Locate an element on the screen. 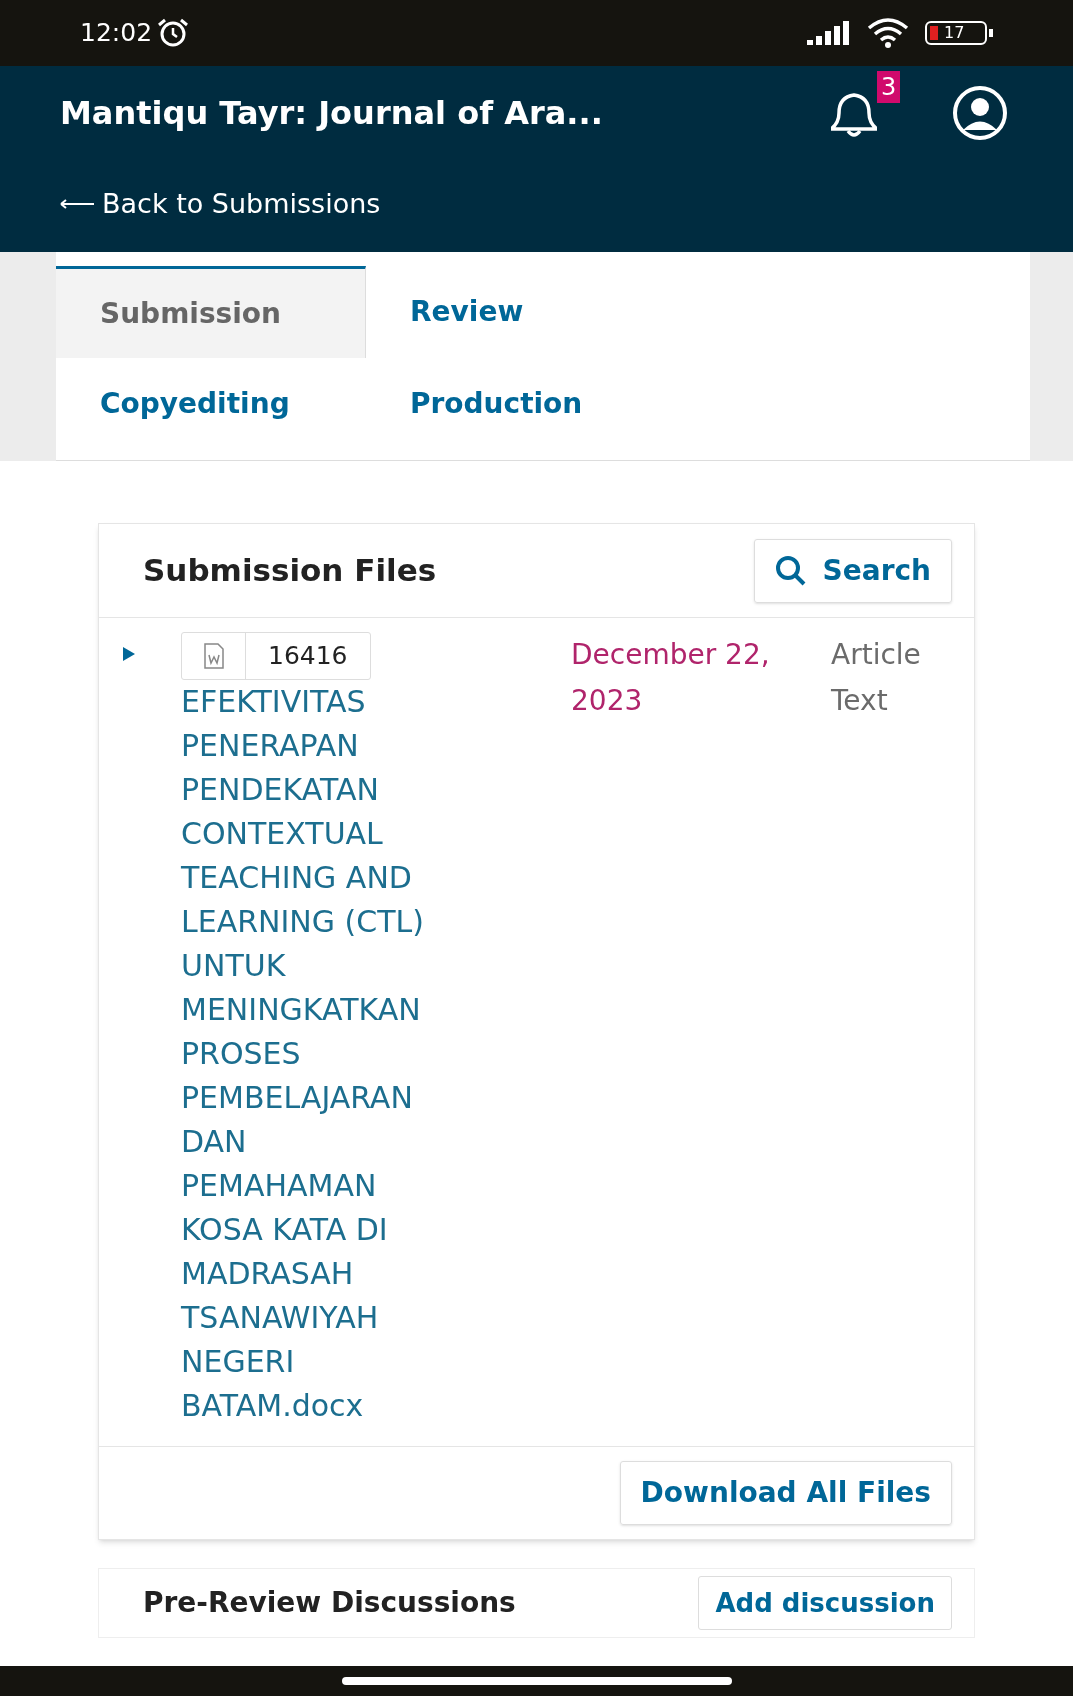  panel-title: Pre-Review Discussions is located at coordinates (329, 1603).